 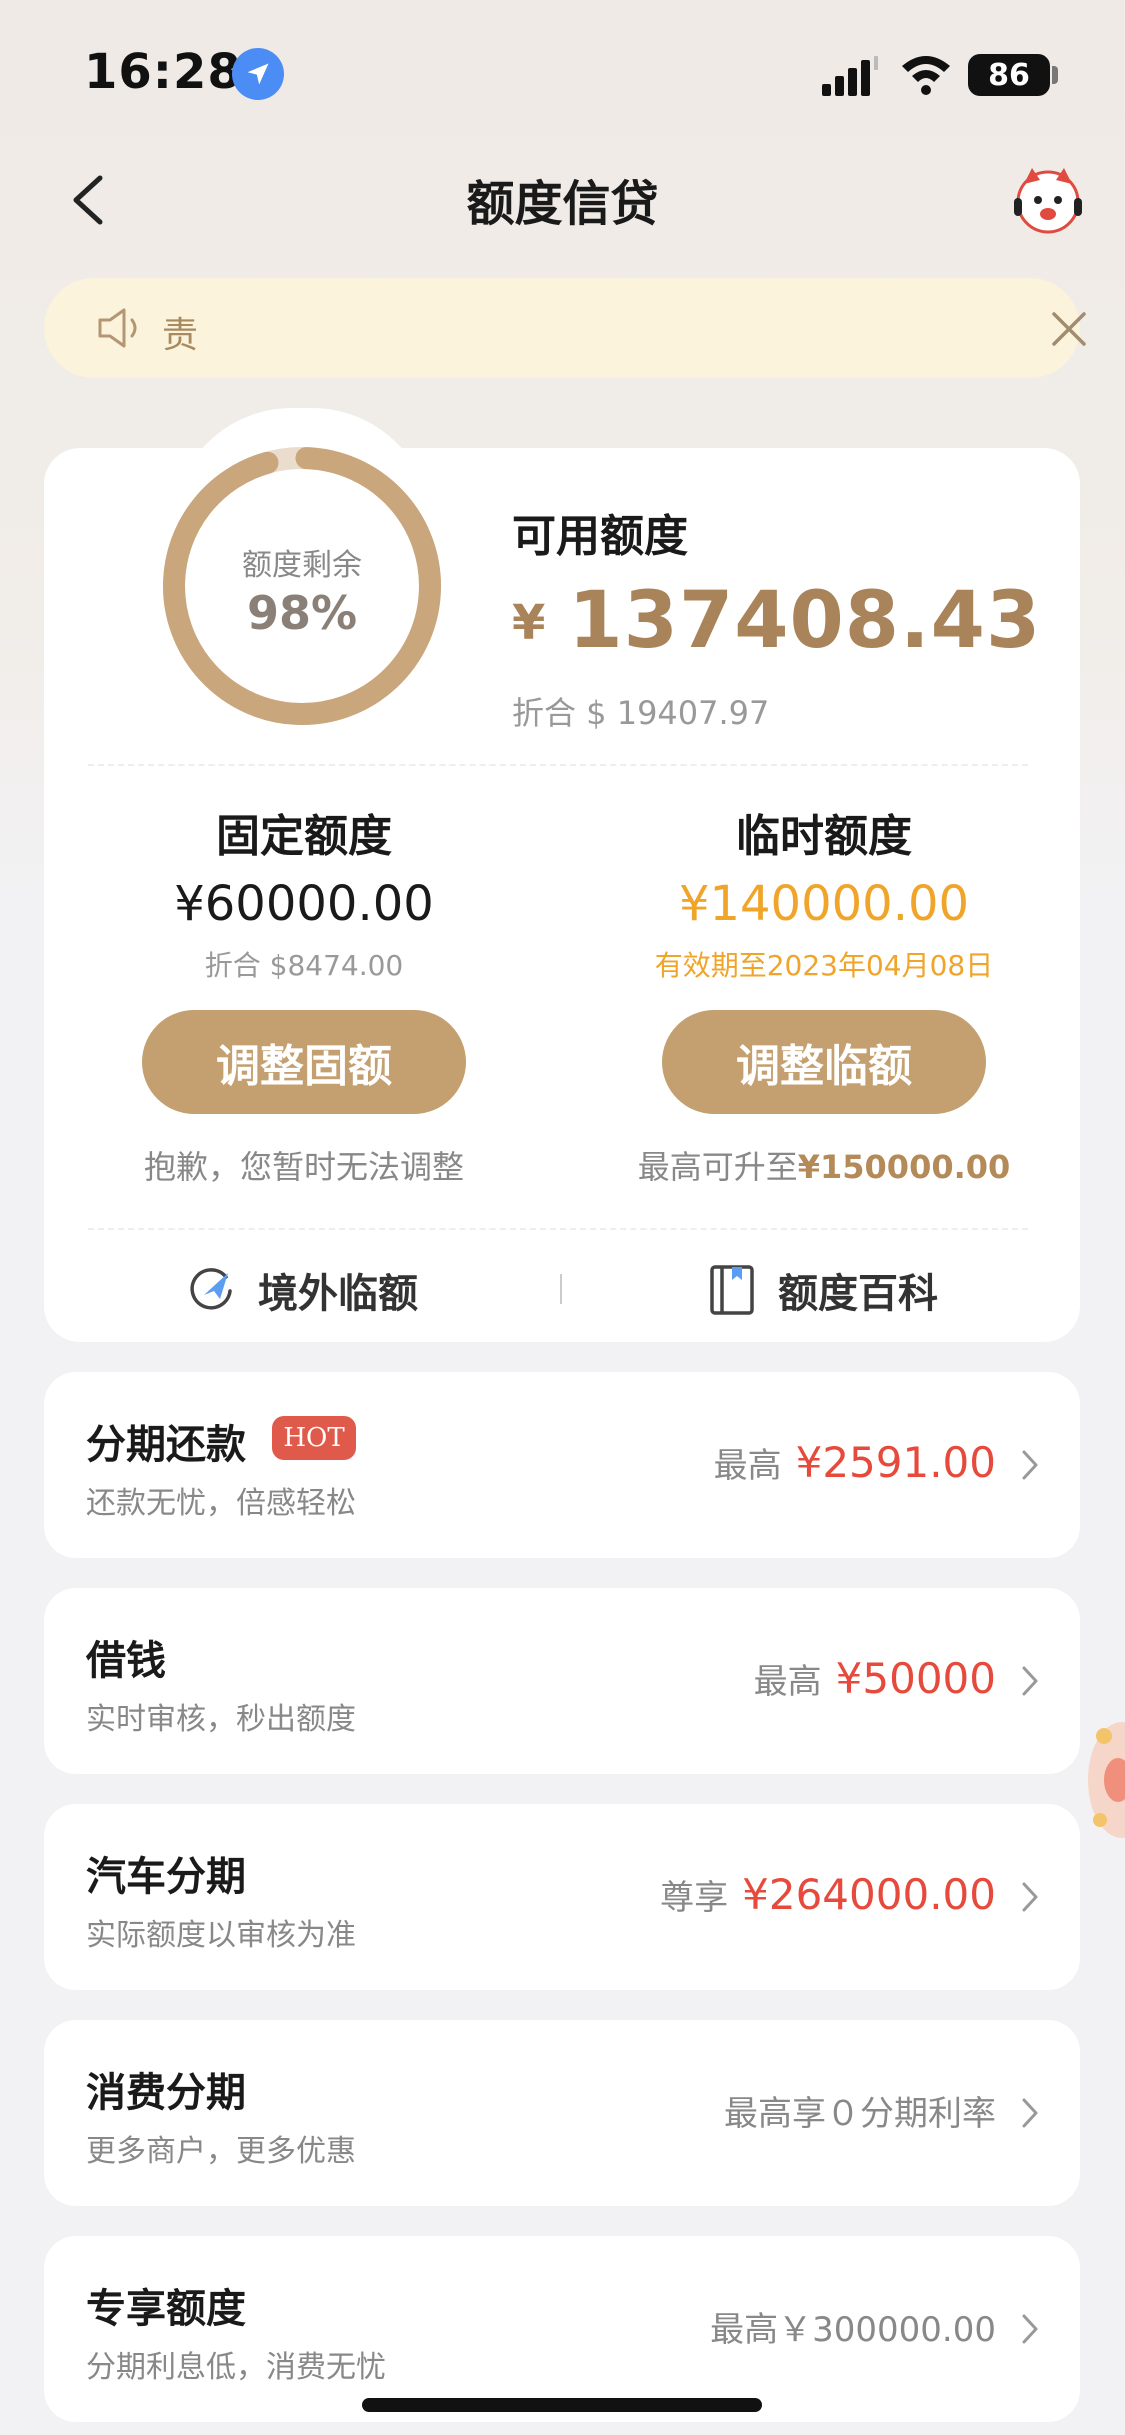 What do you see at coordinates (529, 623) in the screenshot?
I see `currency-symbol: ¥` at bounding box center [529, 623].